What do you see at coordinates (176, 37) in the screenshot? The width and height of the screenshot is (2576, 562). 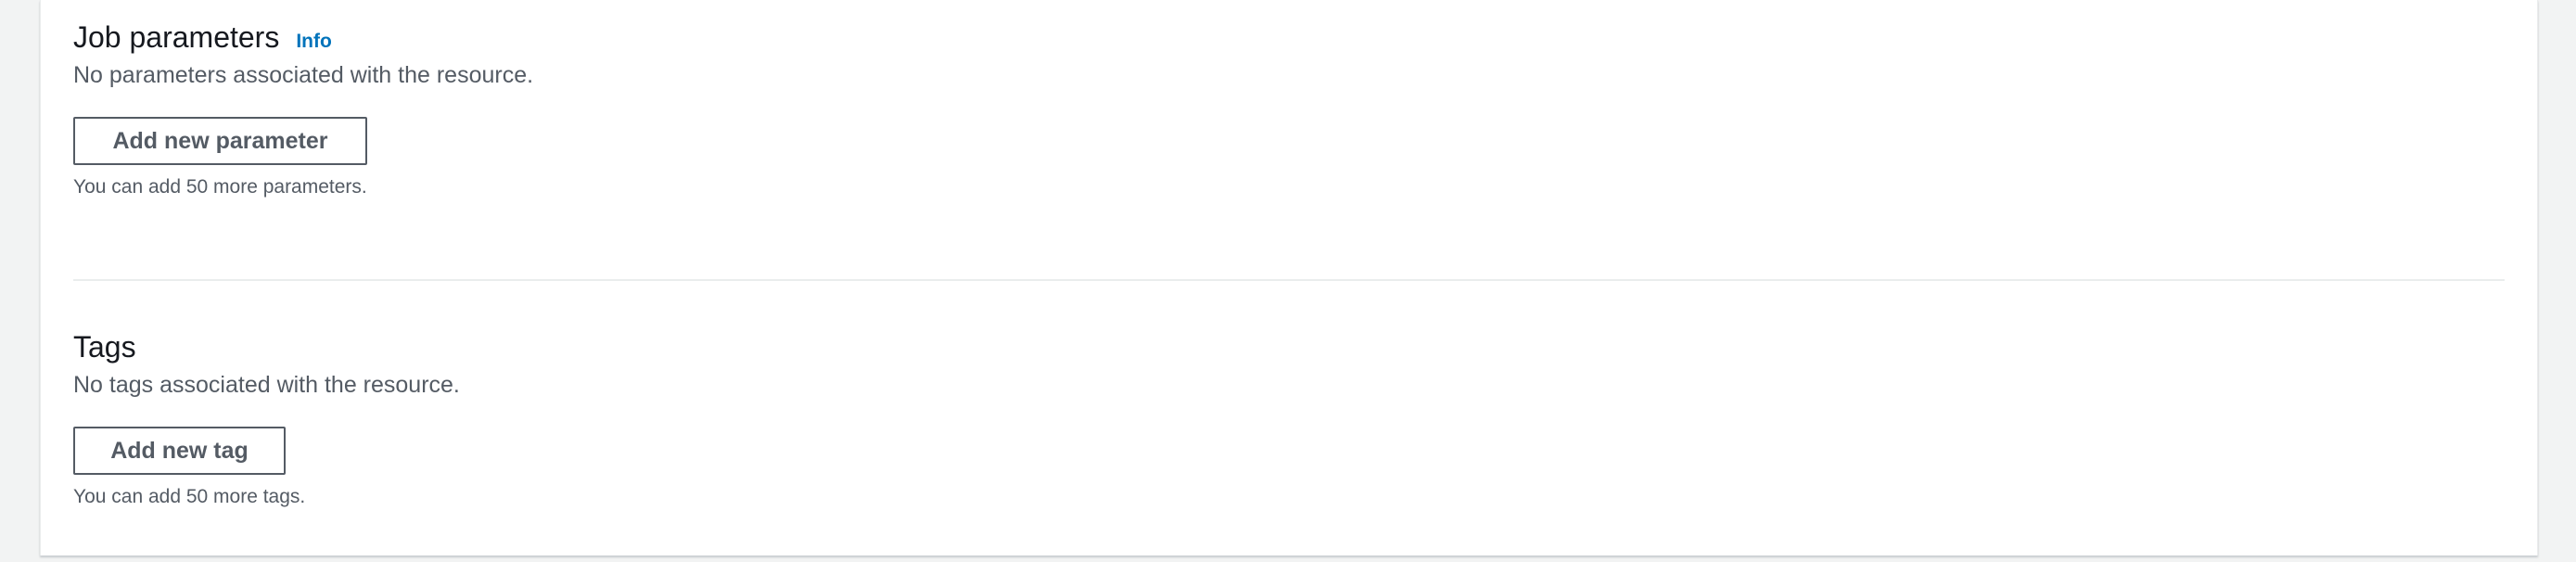 I see `job-parameters-title: Job parameters` at bounding box center [176, 37].